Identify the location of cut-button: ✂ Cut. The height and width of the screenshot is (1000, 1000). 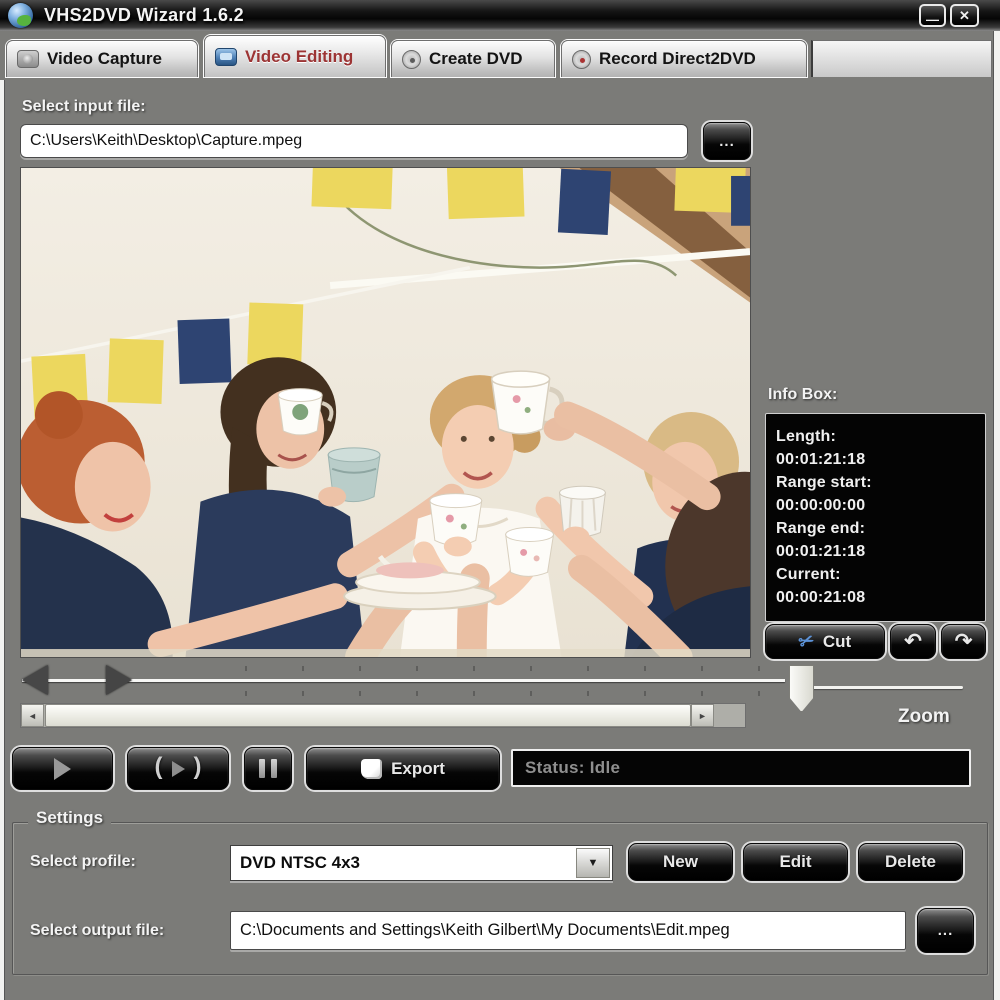
(825, 641).